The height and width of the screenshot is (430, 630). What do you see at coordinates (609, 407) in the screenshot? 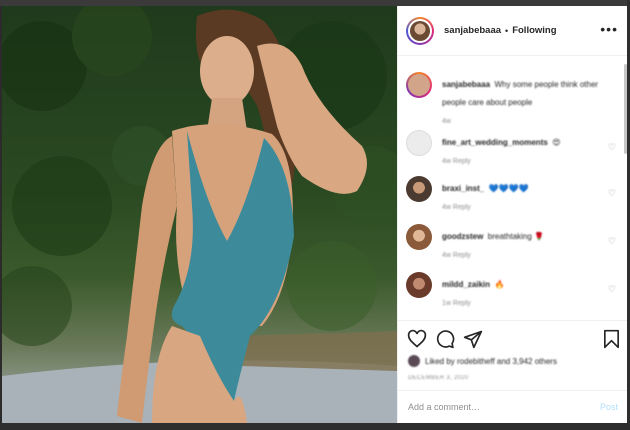
I see `post-button: Post` at bounding box center [609, 407].